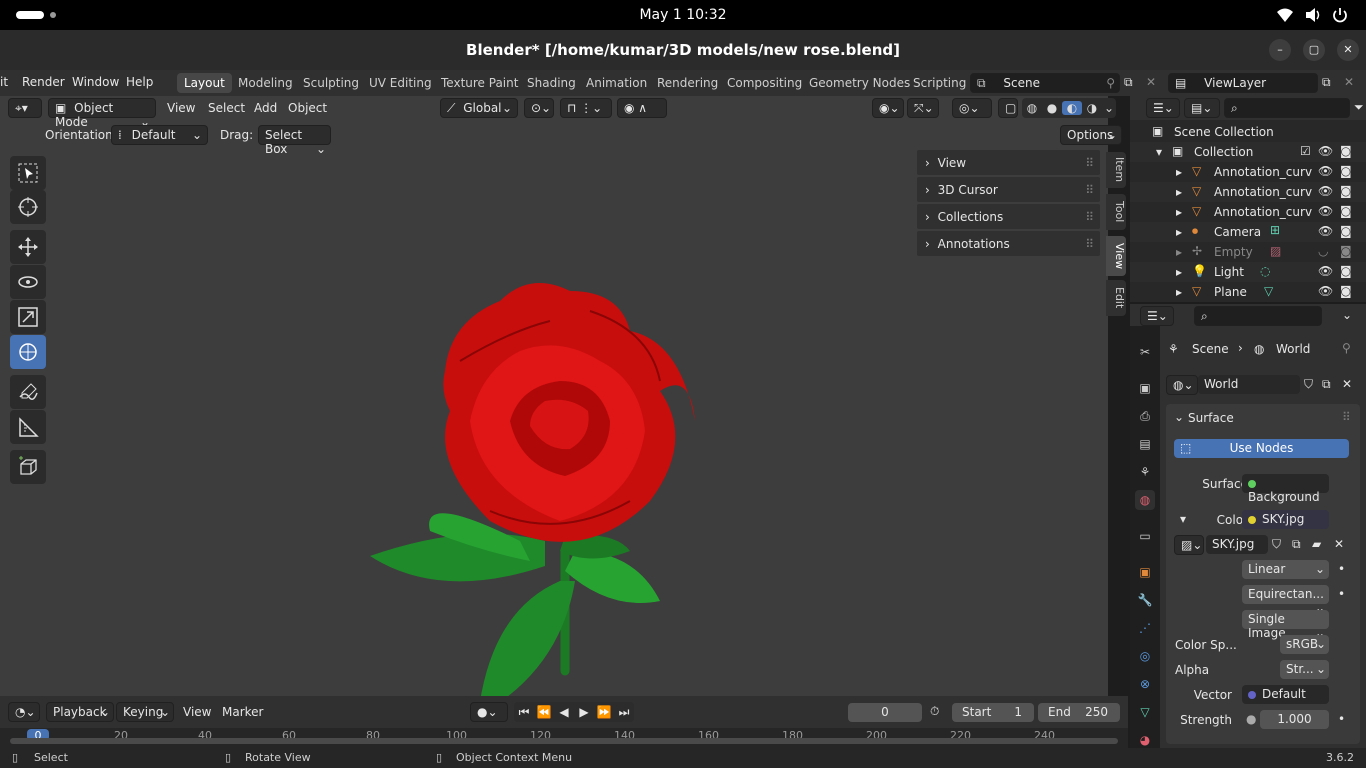 Image resolution: width=1366 pixels, height=768 pixels. Describe the element at coordinates (28, 317) in the screenshot. I see `tool-scale` at that location.